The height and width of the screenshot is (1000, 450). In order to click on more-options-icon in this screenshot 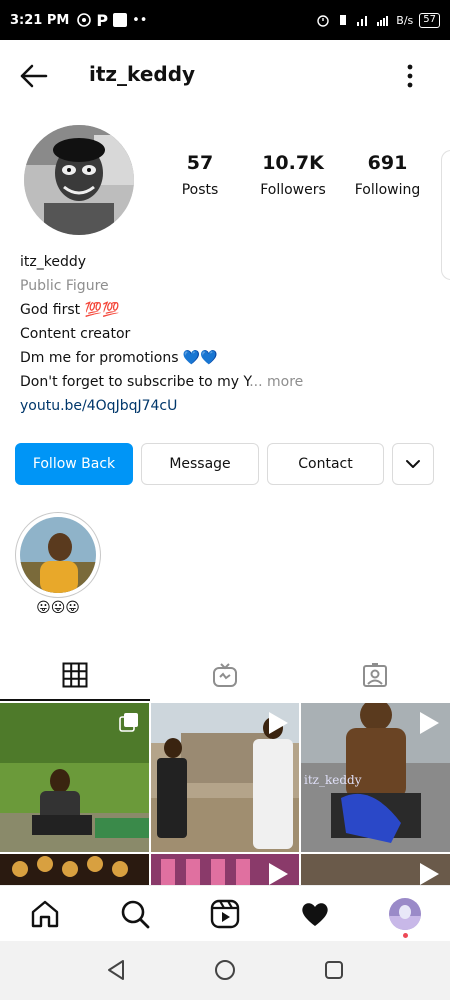, I will do `click(410, 76)`.